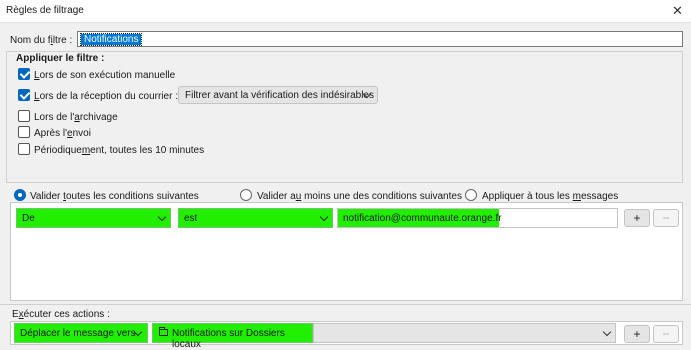  Describe the element at coordinates (24, 149) in the screenshot. I see `periodic-checkbox` at that location.